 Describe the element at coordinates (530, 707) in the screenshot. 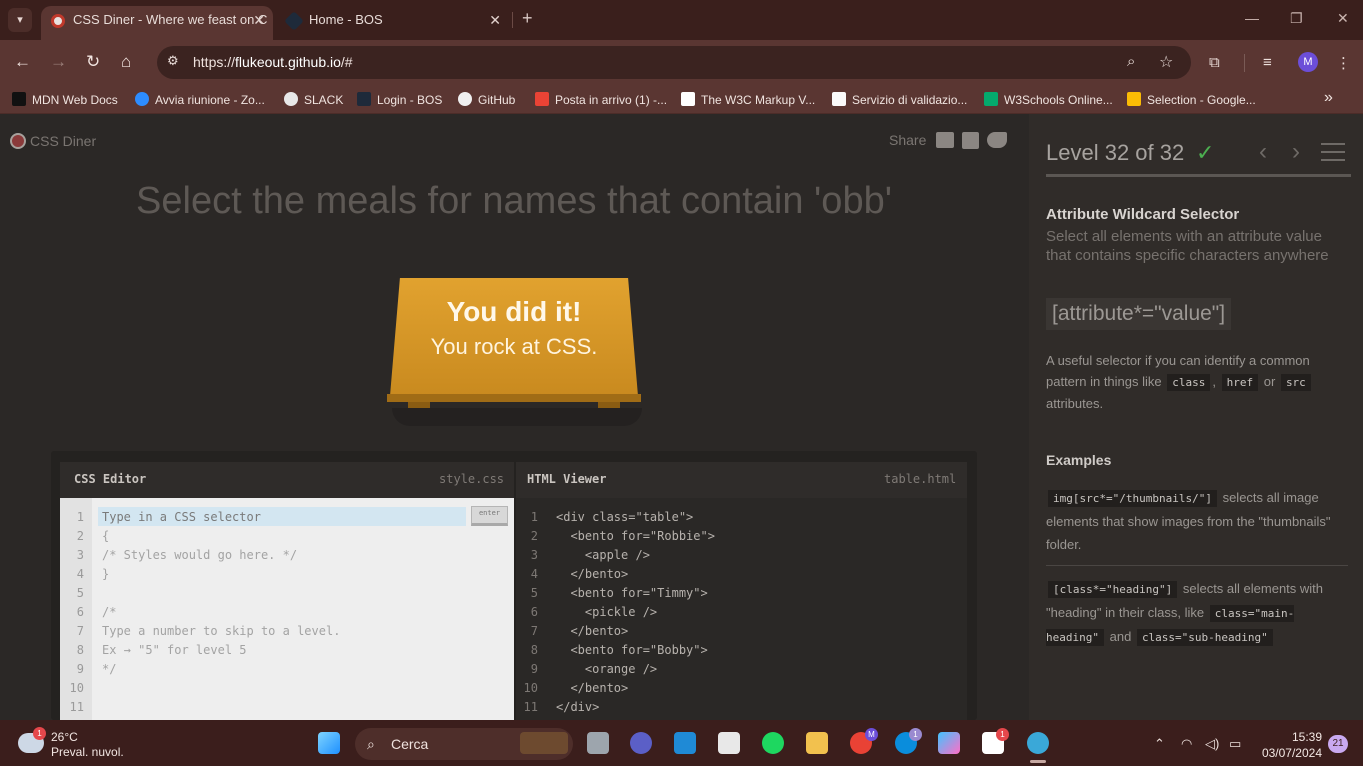

I see `html-line-number: 11` at that location.